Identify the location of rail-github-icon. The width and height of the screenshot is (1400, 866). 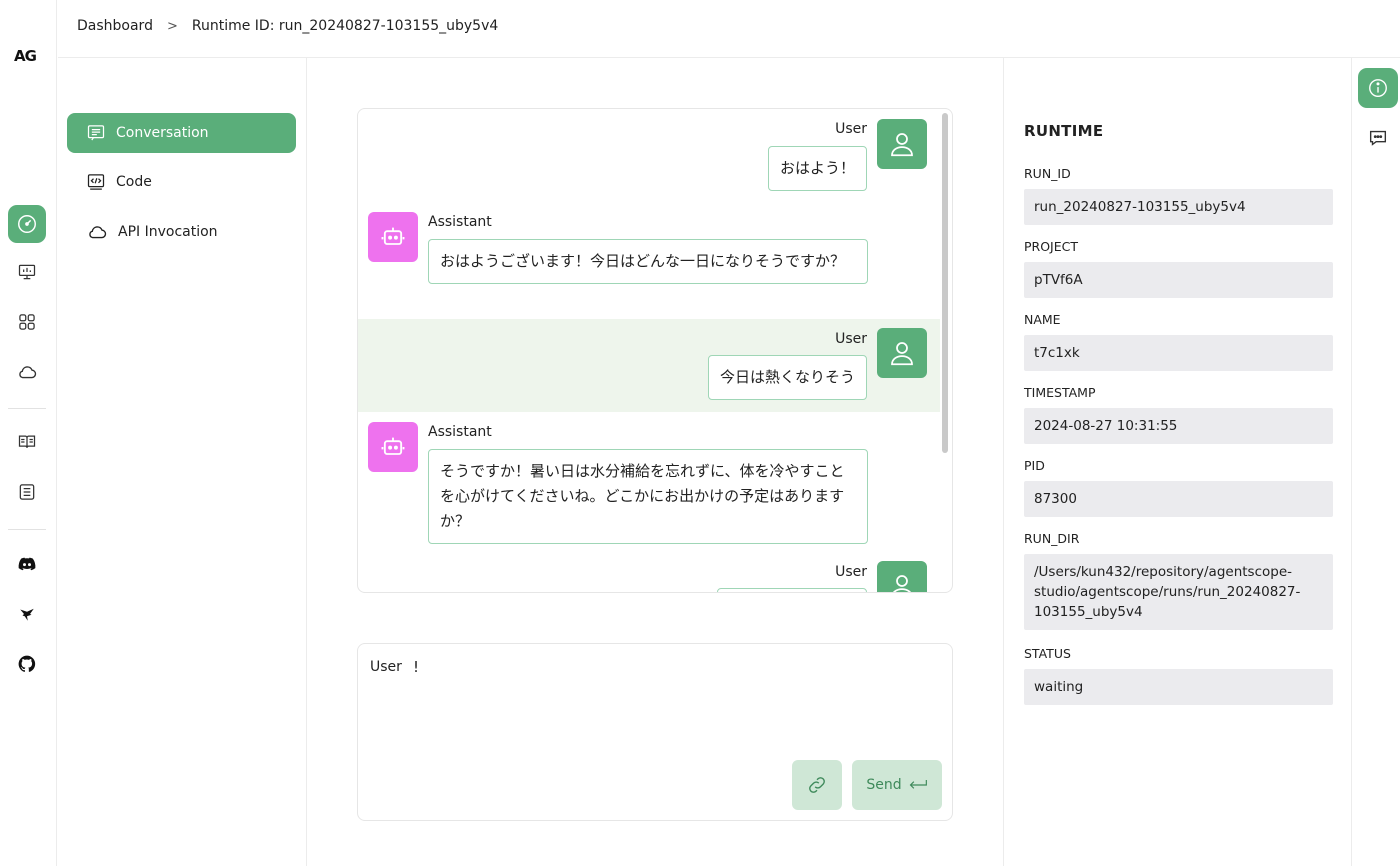
(27, 664).